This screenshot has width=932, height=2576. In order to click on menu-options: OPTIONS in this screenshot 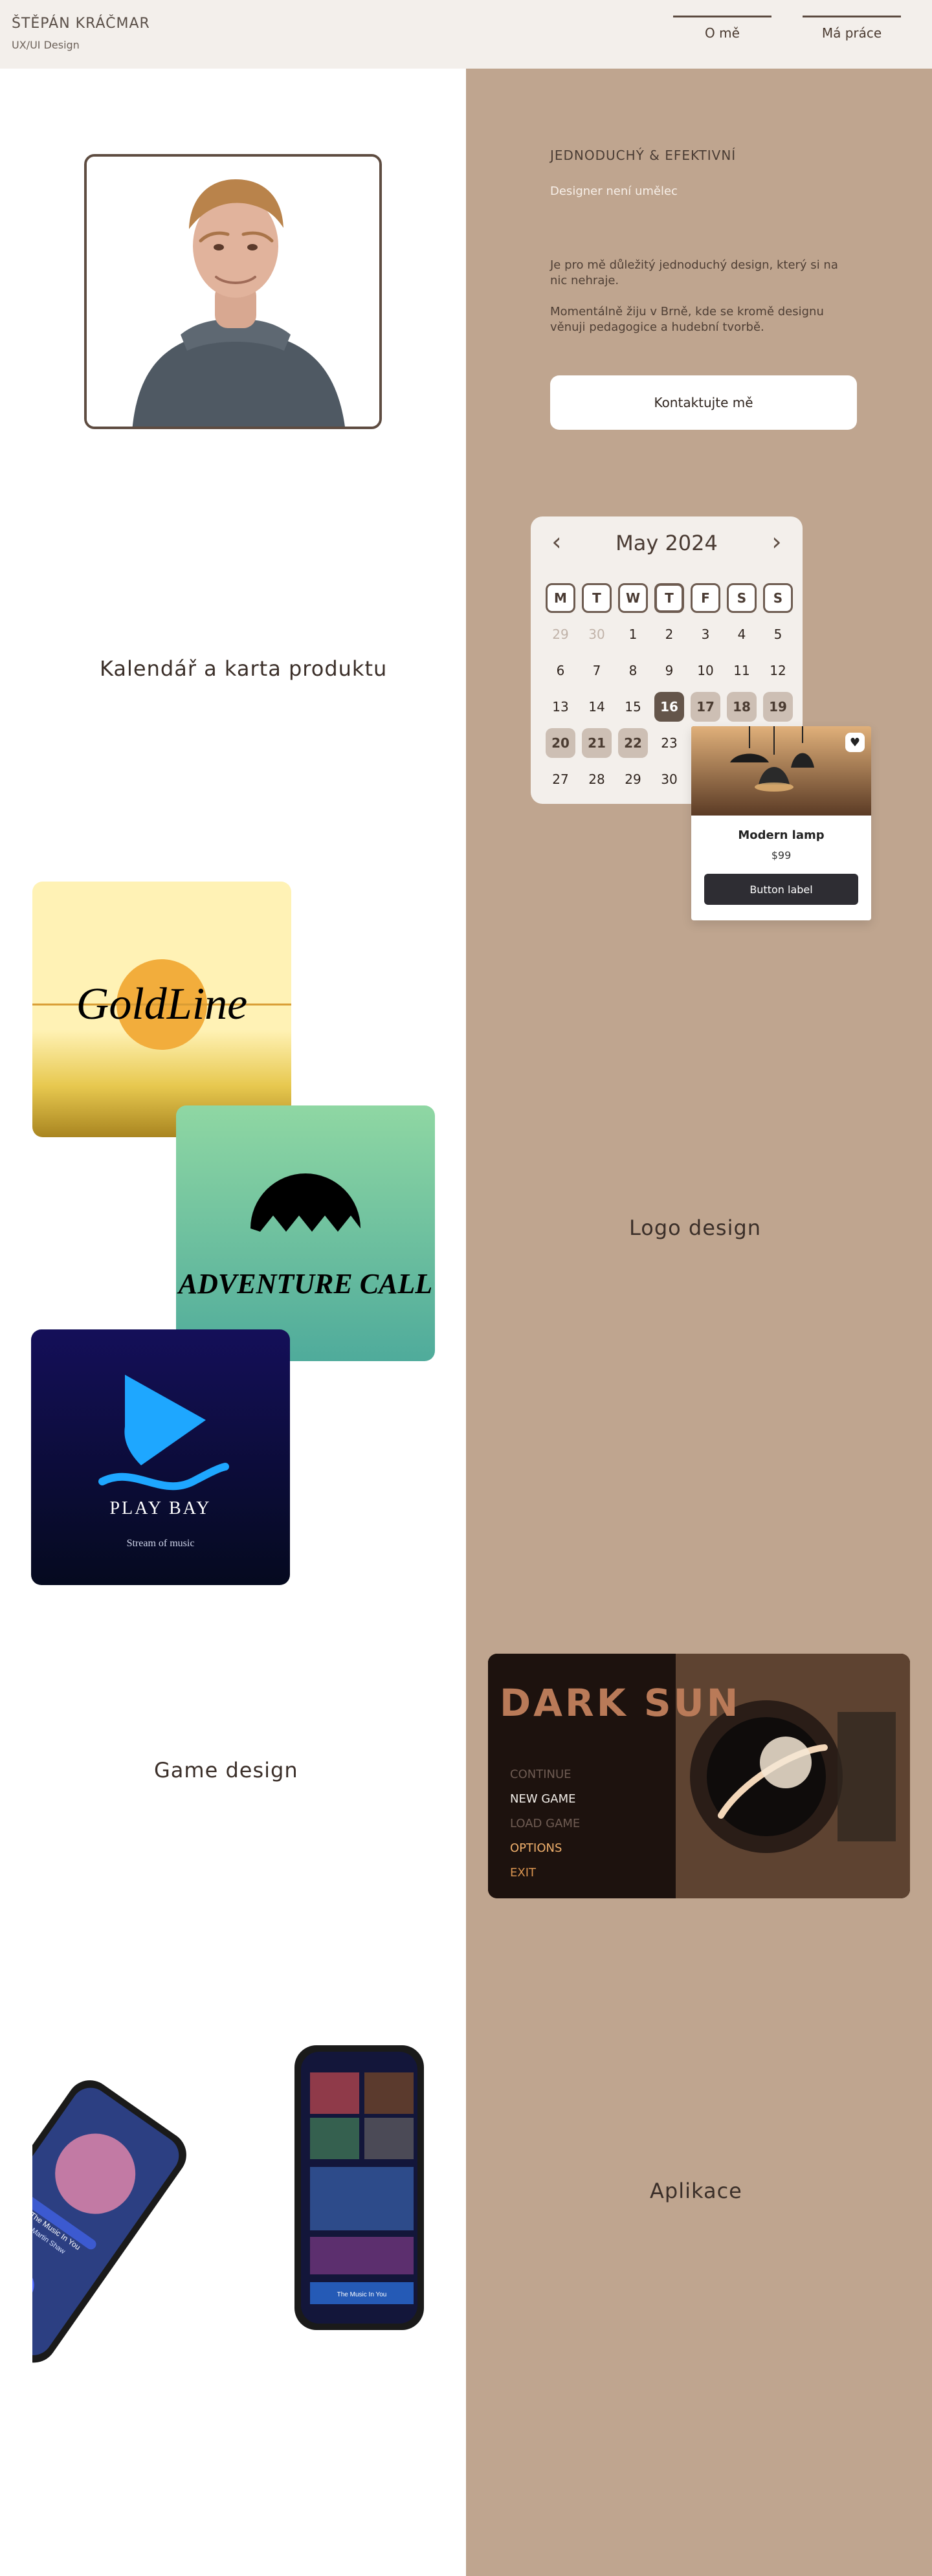, I will do `click(545, 1848)`.